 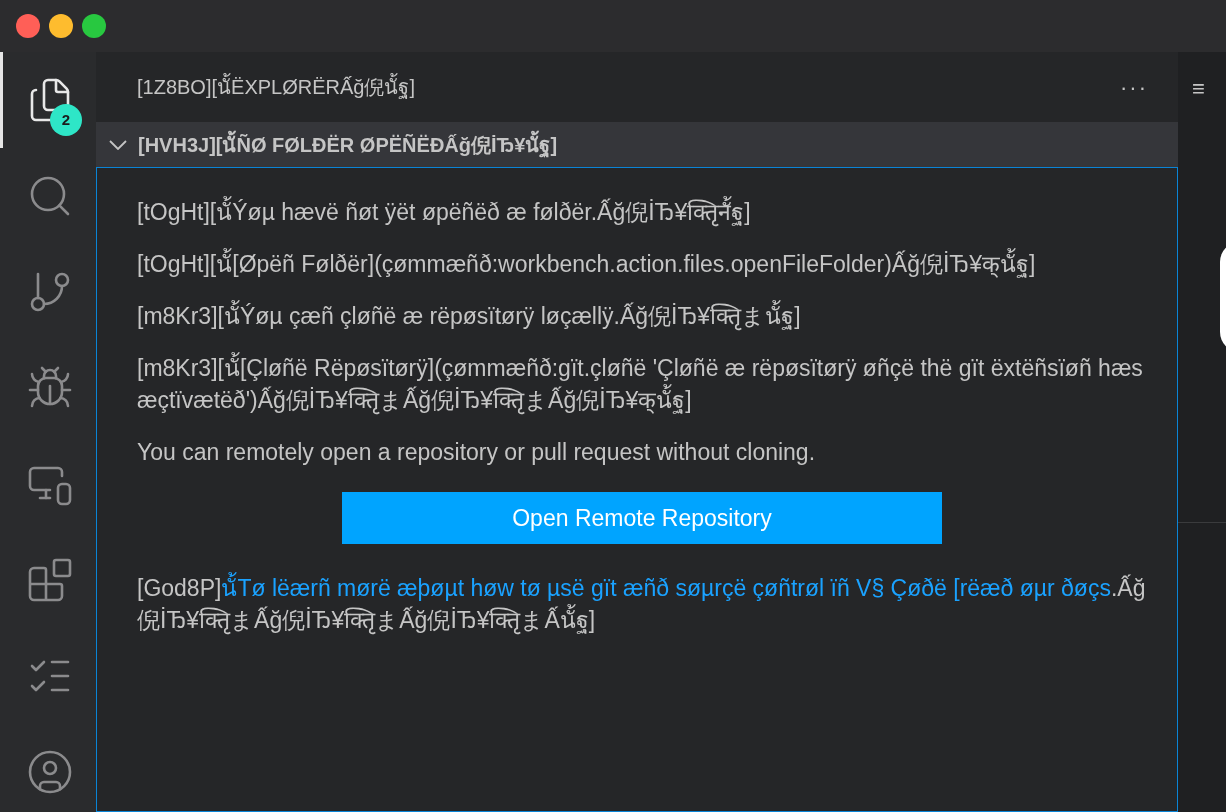 What do you see at coordinates (642, 264) in the screenshot?
I see `message-text: [tOgHt][นั้[Øpëñ Følðër](çømmæñð:workbench.action.files.openFileFolder)Ấğ倪İЂ¥क्นั้ฐ]` at bounding box center [642, 264].